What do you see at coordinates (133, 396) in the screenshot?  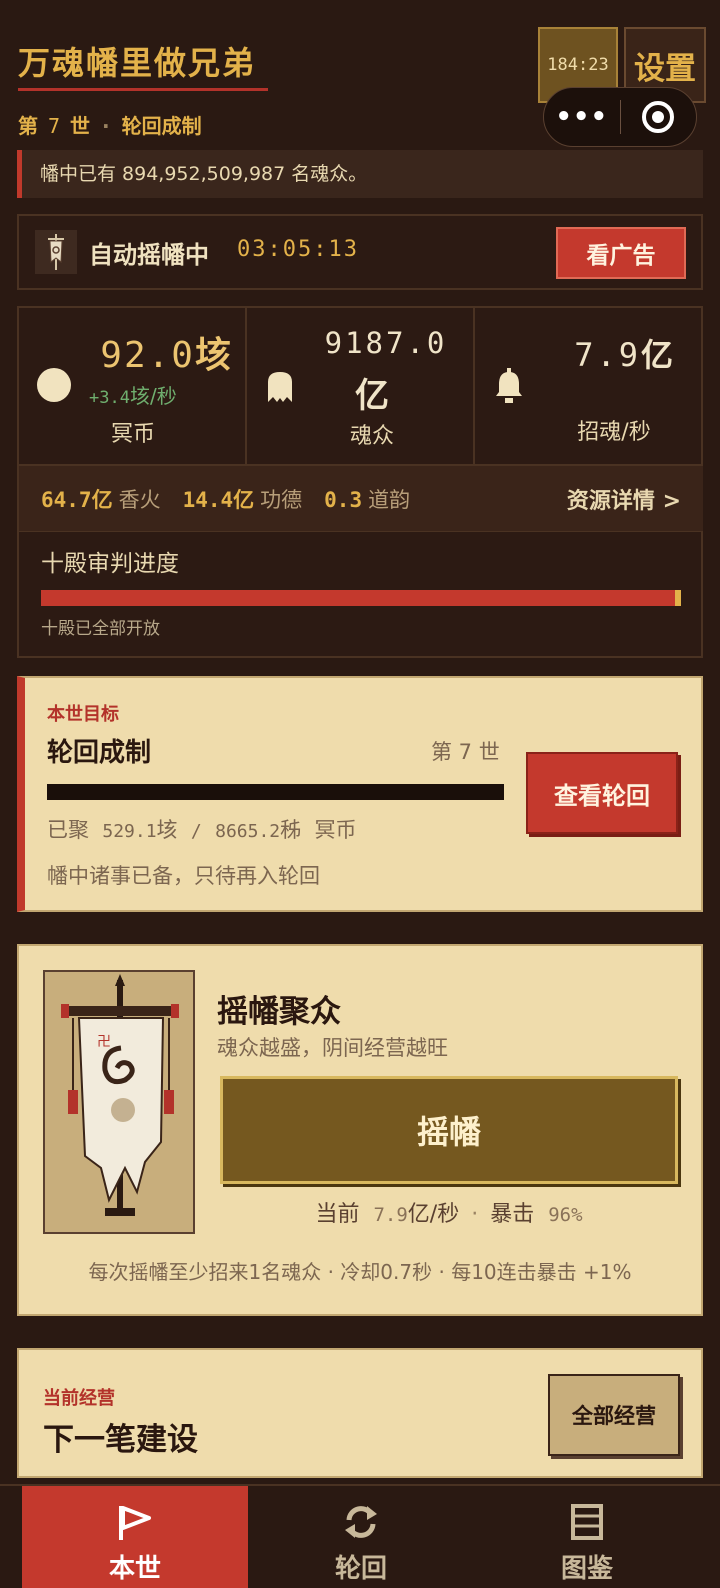 I see `coin-rate: +3.4垓/秒` at bounding box center [133, 396].